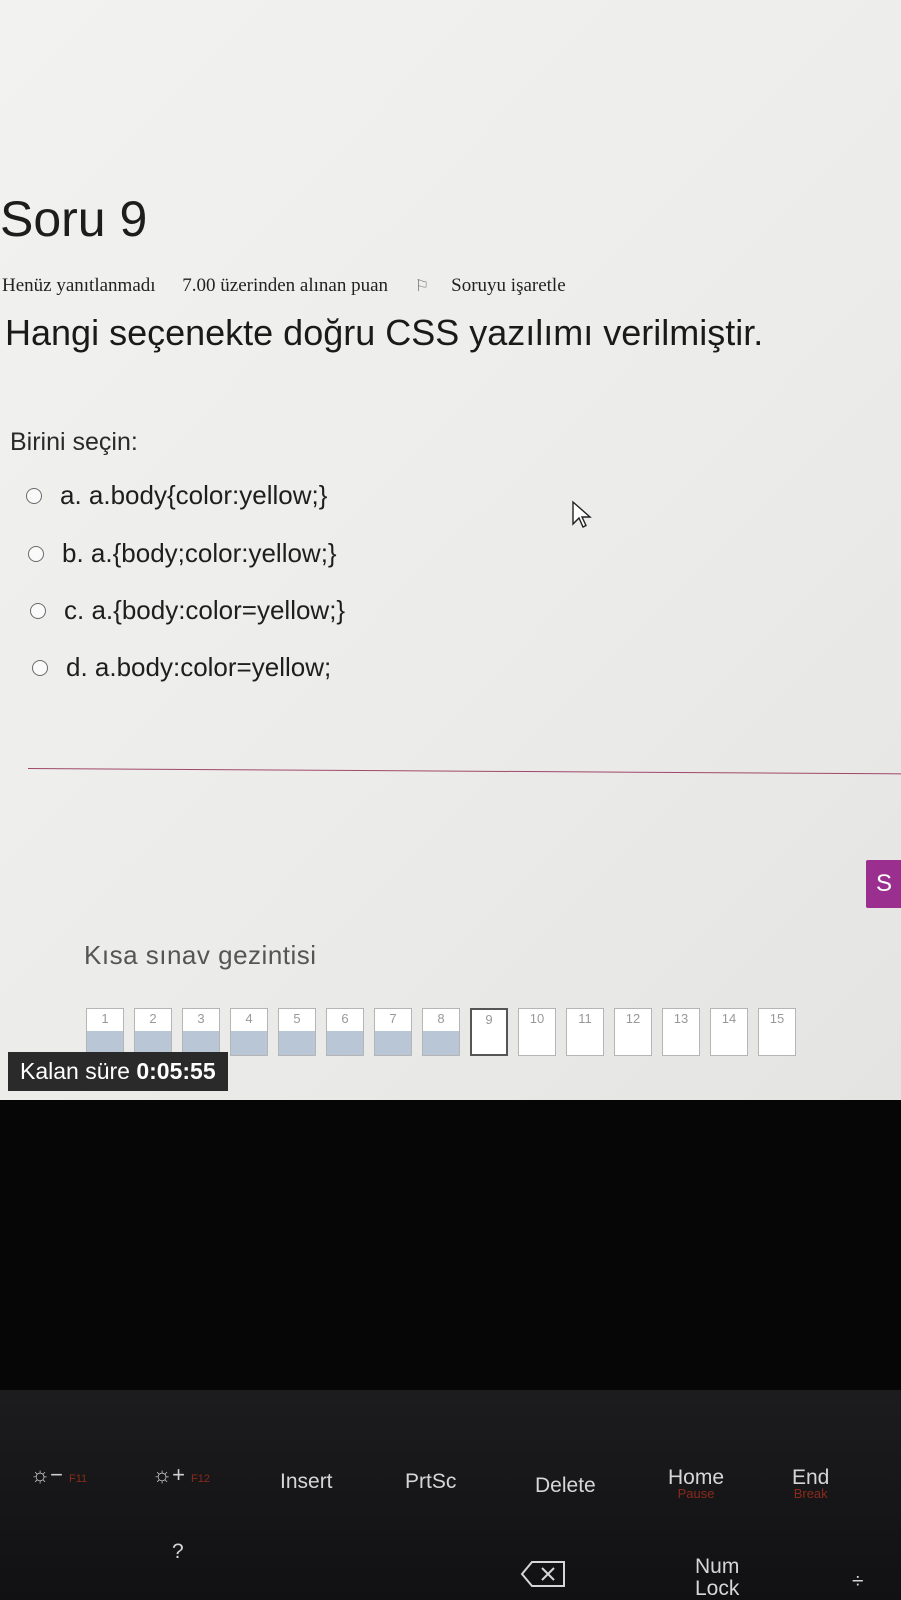 This screenshot has width=901, height=1600. Describe the element at coordinates (393, 1018) in the screenshot. I see `quiz-nav-number: 7` at that location.